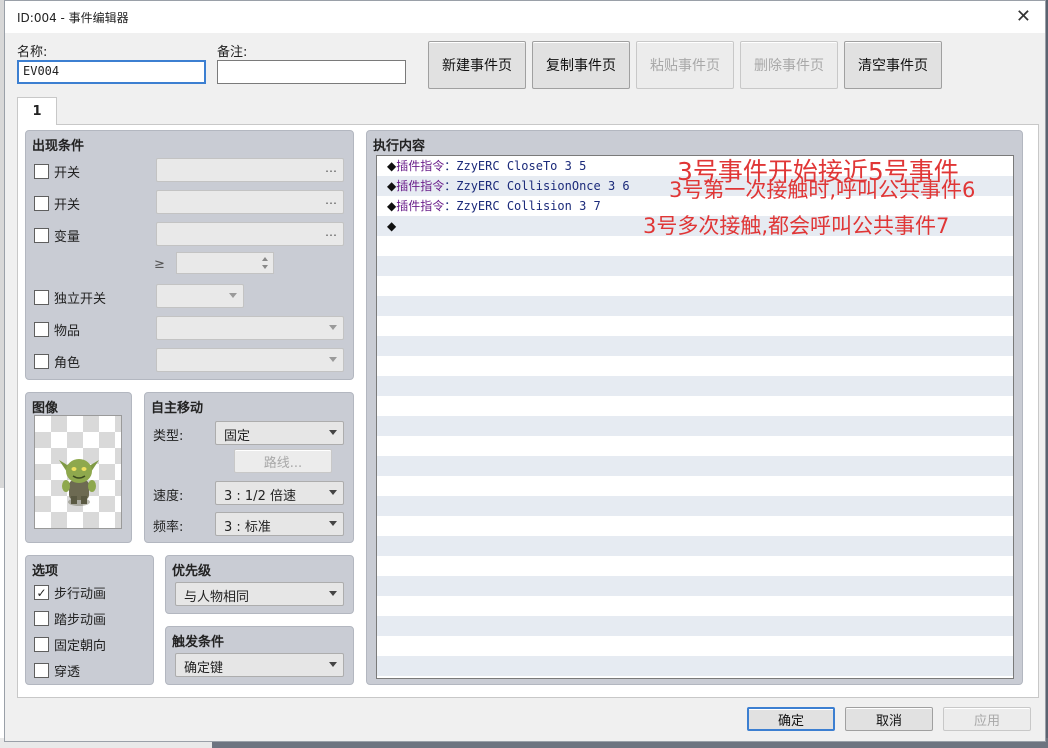 This screenshot has height=748, width=1048. What do you see at coordinates (237, 436) in the screenshot?
I see `move-type-value: 固定` at bounding box center [237, 436].